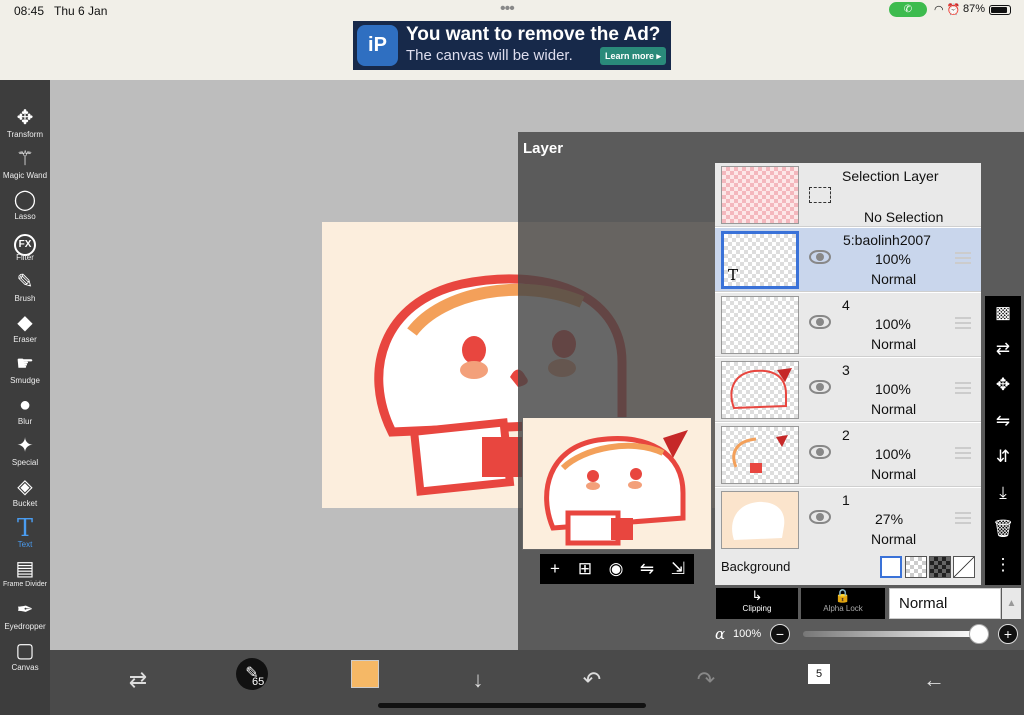  Describe the element at coordinates (25, 247) in the screenshot. I see `tool-filter: FX Filter` at that location.